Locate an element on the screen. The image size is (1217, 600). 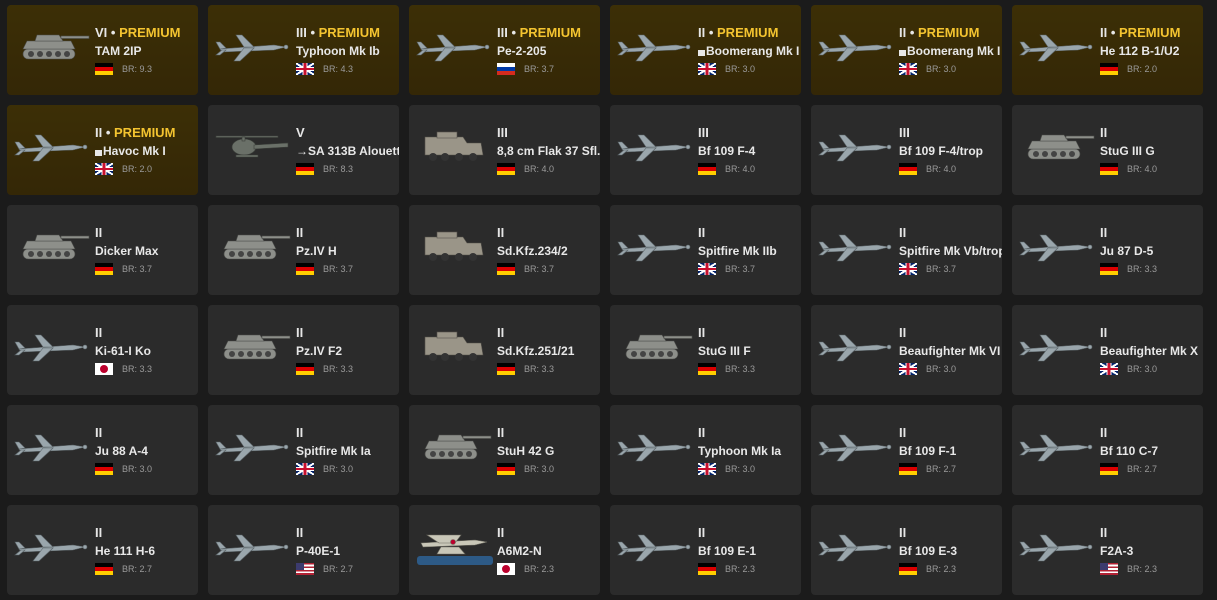
vehicle-name-text: Ju 88 A-4 is located at coordinates (121, 451).